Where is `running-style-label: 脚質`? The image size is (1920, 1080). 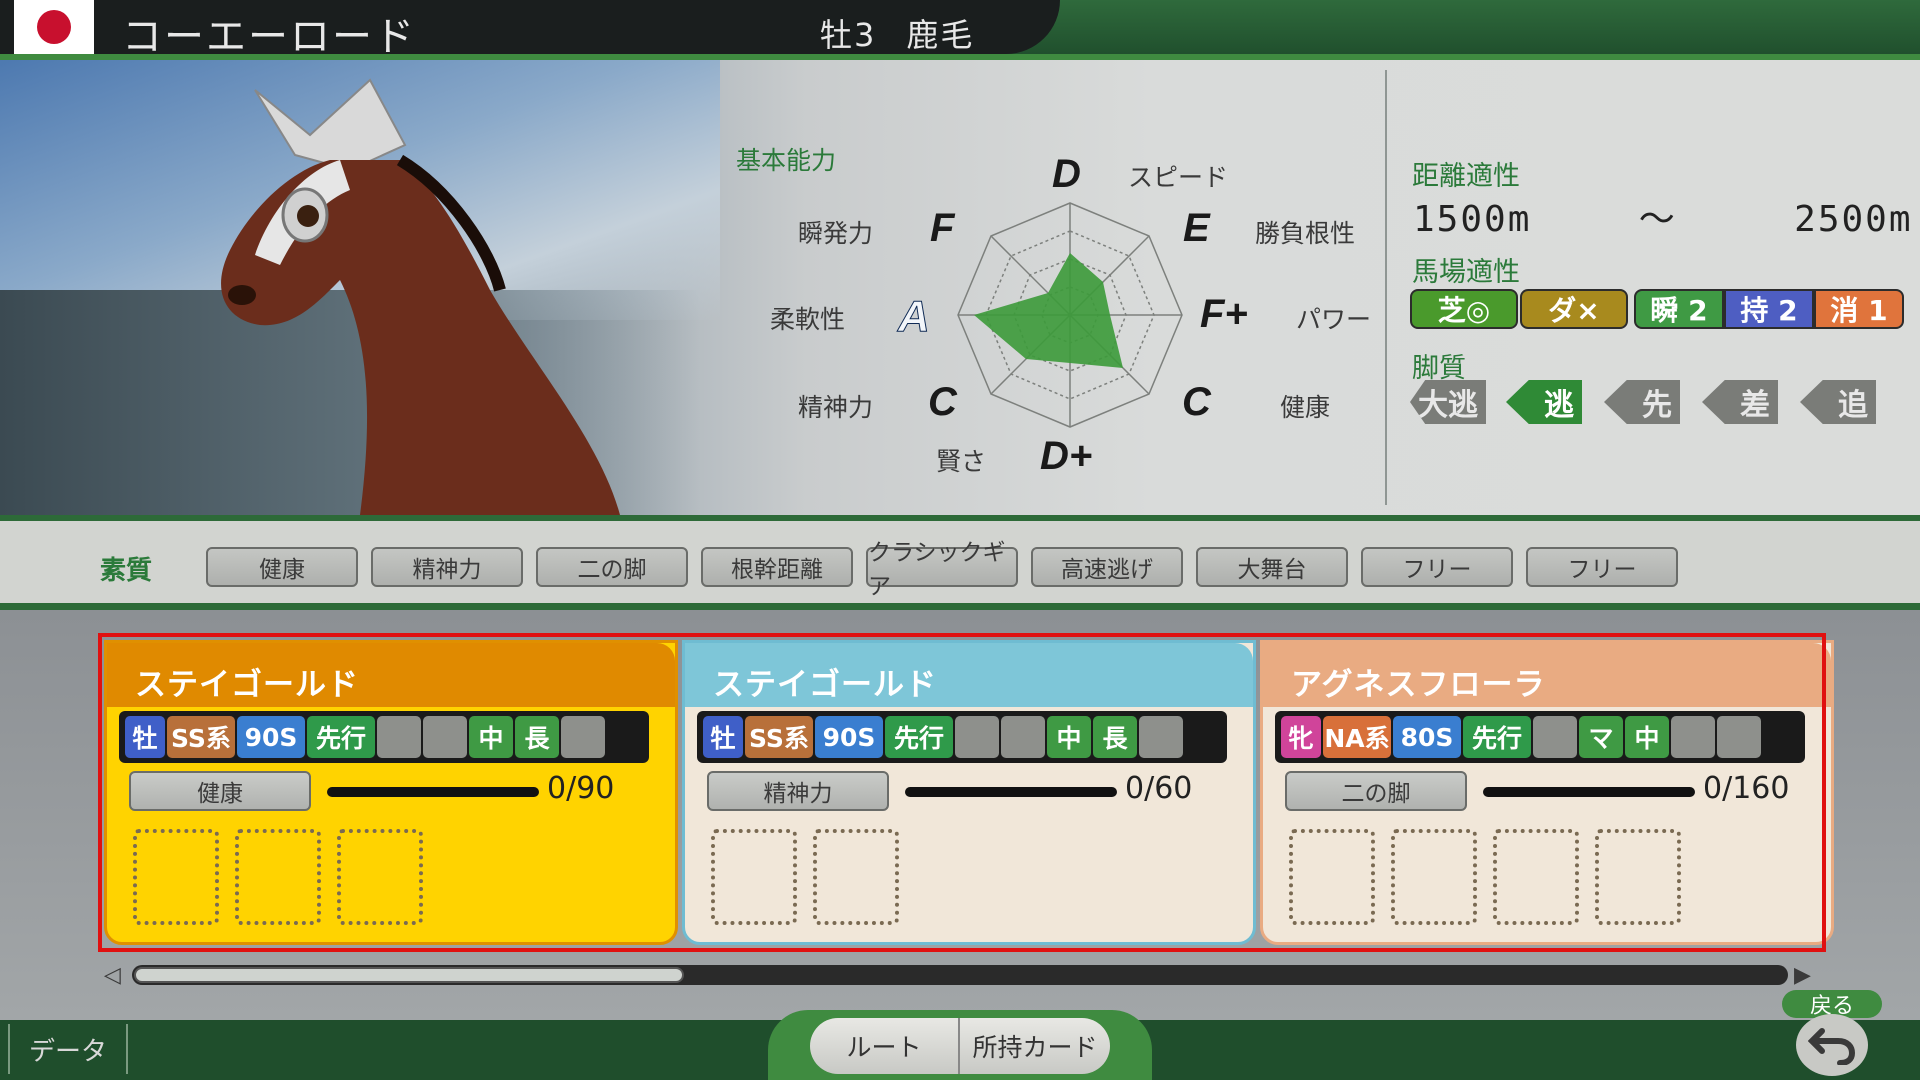 running-style-label: 脚質 is located at coordinates (1439, 368).